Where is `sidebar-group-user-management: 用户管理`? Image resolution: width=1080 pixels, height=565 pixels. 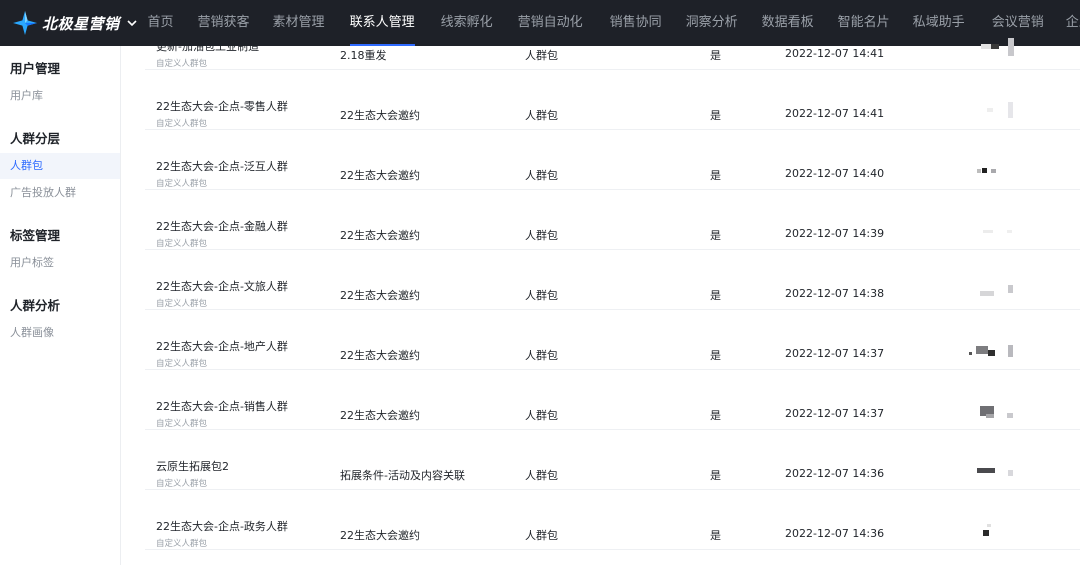
sidebar-group-user-management: 用户管理 is located at coordinates (35, 68).